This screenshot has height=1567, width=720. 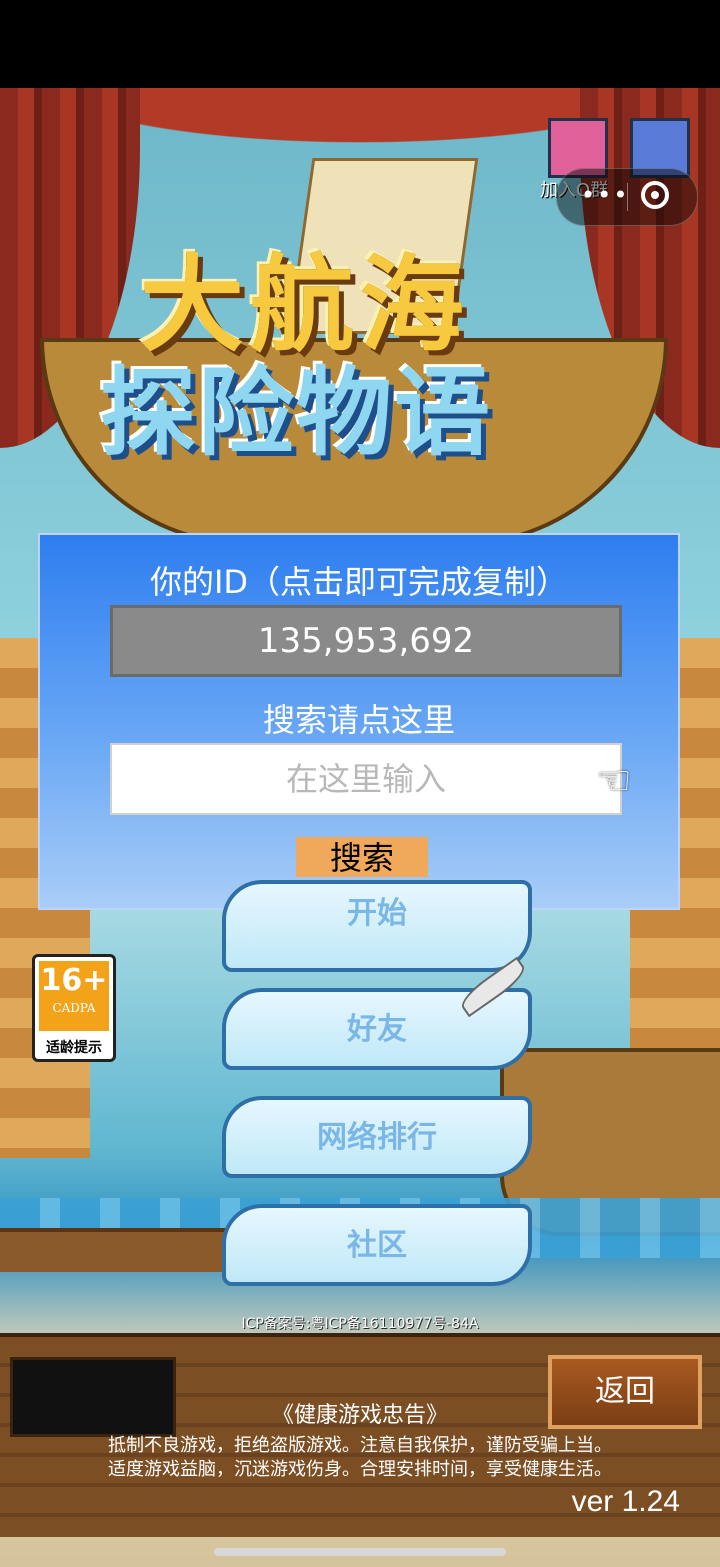 I want to click on health-advice-line2: 适度游戏益脑，沉迷游戏伤身。合理安排时间，享受健康生活。, so click(x=360, y=1469).